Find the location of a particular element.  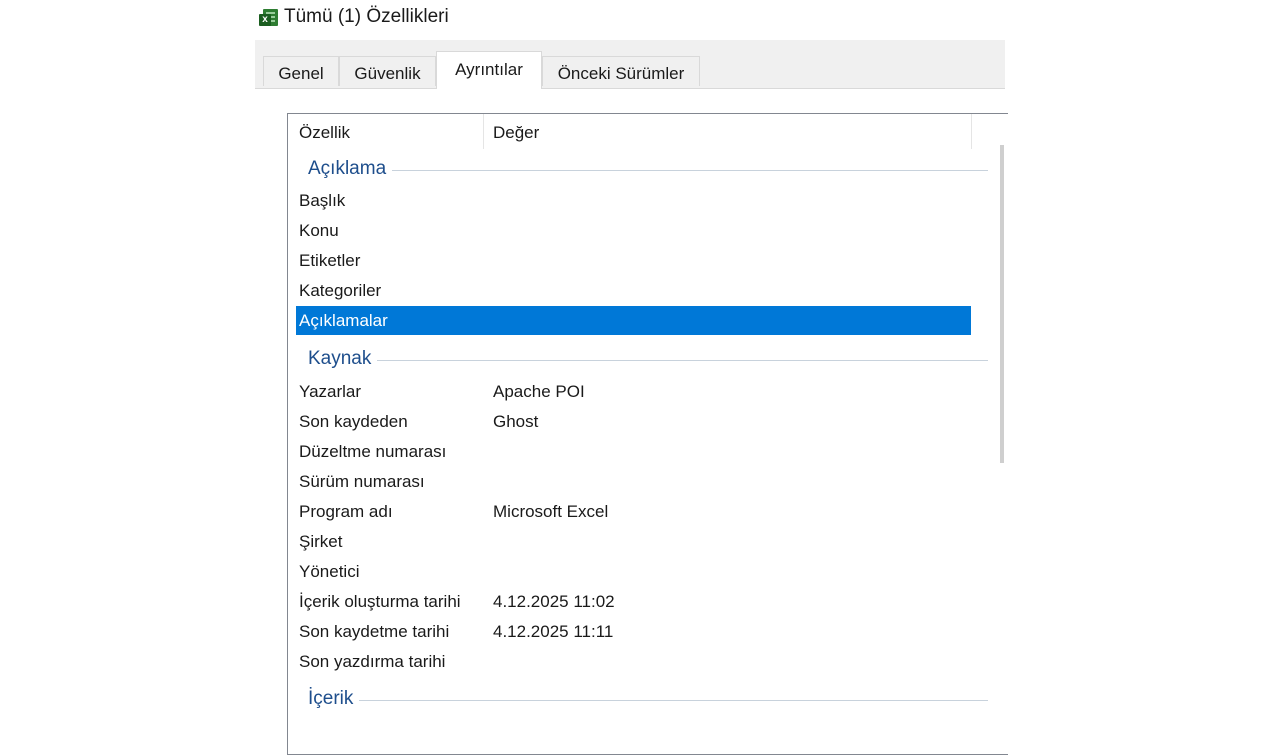

property-row: Son kaydetme tarihi 4.12.2025 11:11 is located at coordinates (633, 632).